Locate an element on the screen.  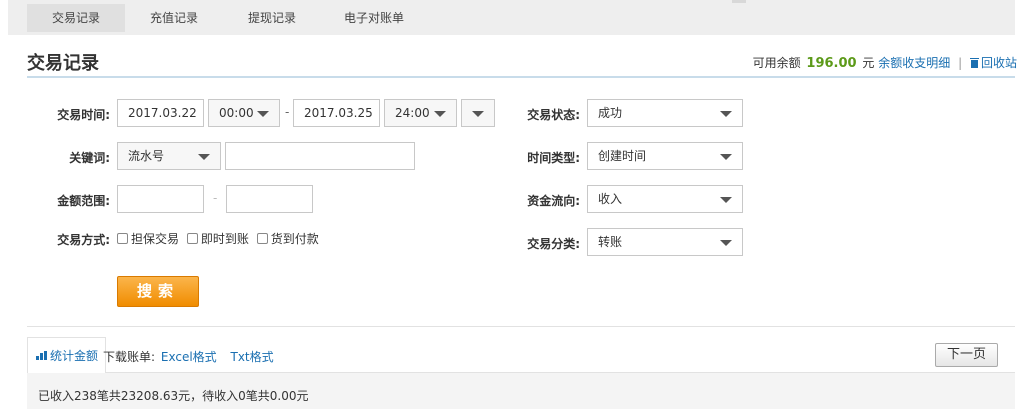
start-time-value: 00:00 is located at coordinates (236, 113).